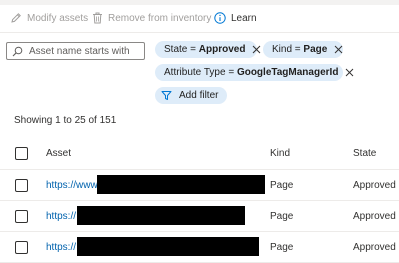  I want to click on learn-label: Learn, so click(244, 18).